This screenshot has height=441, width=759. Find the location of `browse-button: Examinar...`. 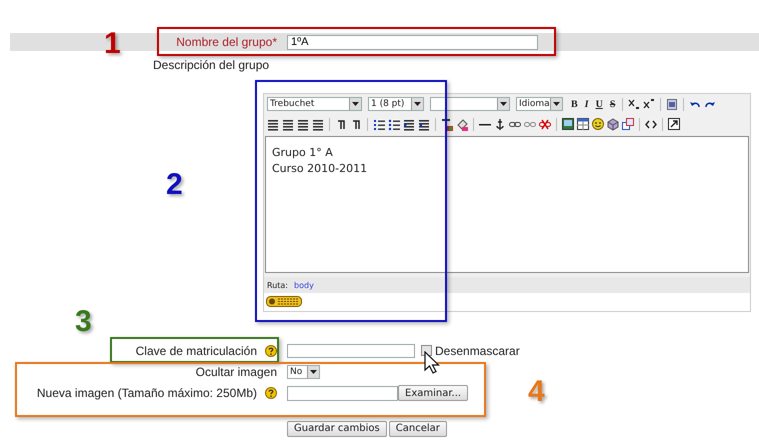

browse-button: Examinar... is located at coordinates (433, 393).